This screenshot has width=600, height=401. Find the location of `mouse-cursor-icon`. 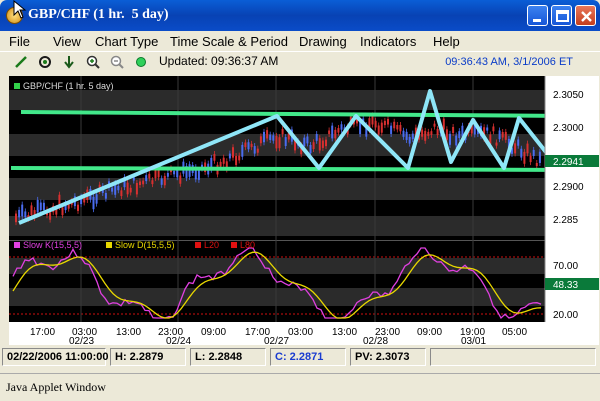

mouse-cursor-icon is located at coordinates (20, 9).